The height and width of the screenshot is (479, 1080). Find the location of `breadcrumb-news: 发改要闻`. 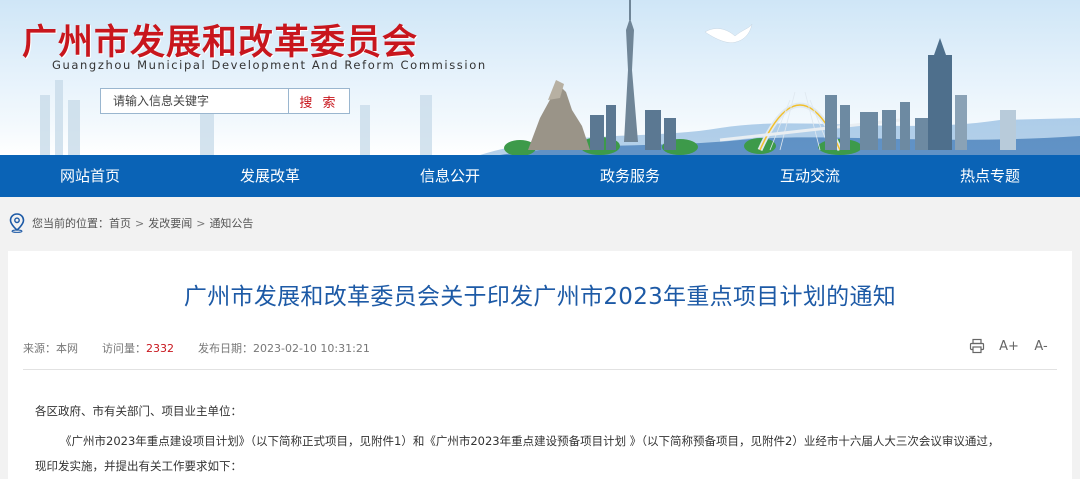

breadcrumb-news: 发改要闻 is located at coordinates (170, 223).